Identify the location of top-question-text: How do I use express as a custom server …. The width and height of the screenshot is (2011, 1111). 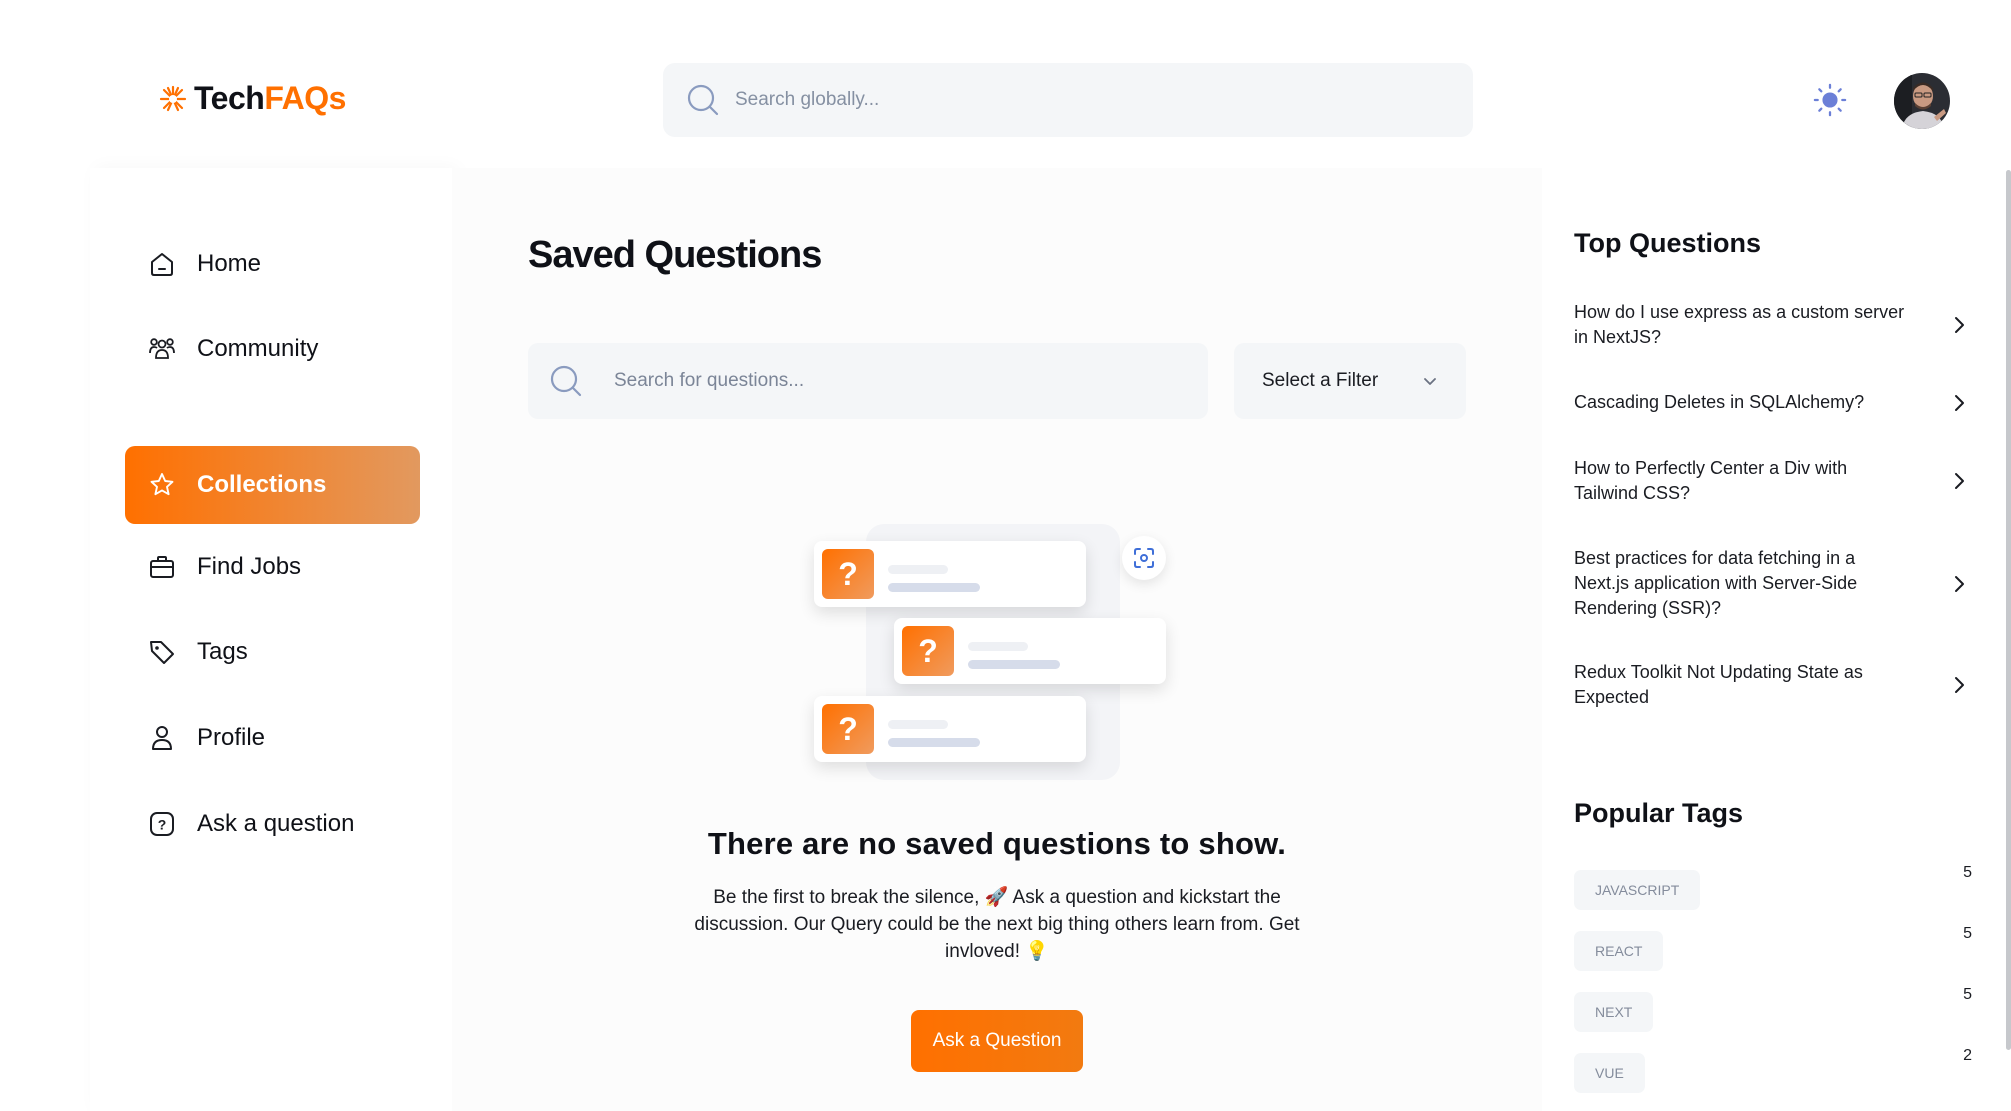
(1739, 324).